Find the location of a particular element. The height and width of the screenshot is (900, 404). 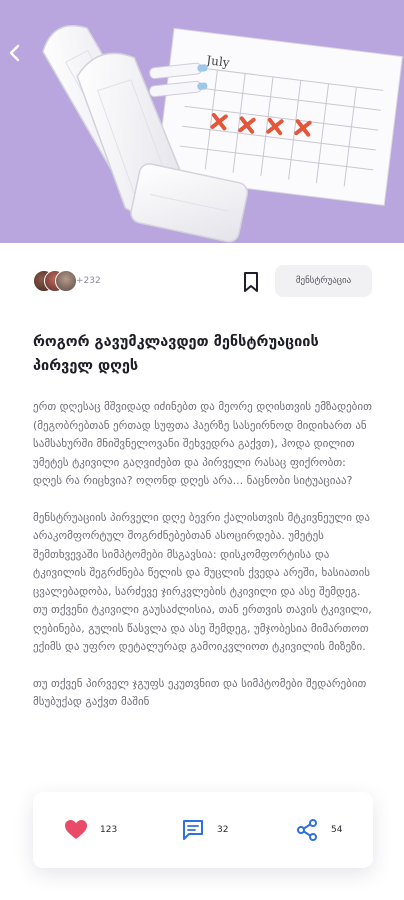

share-count: 54 is located at coordinates (337, 830).